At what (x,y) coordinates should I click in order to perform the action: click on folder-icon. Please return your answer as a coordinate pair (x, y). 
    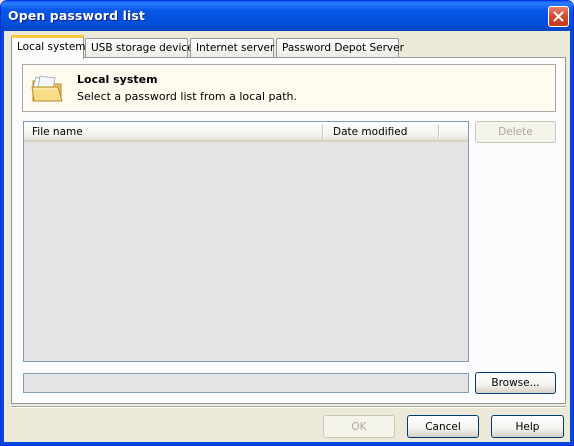
    Looking at the image, I should click on (47, 88).